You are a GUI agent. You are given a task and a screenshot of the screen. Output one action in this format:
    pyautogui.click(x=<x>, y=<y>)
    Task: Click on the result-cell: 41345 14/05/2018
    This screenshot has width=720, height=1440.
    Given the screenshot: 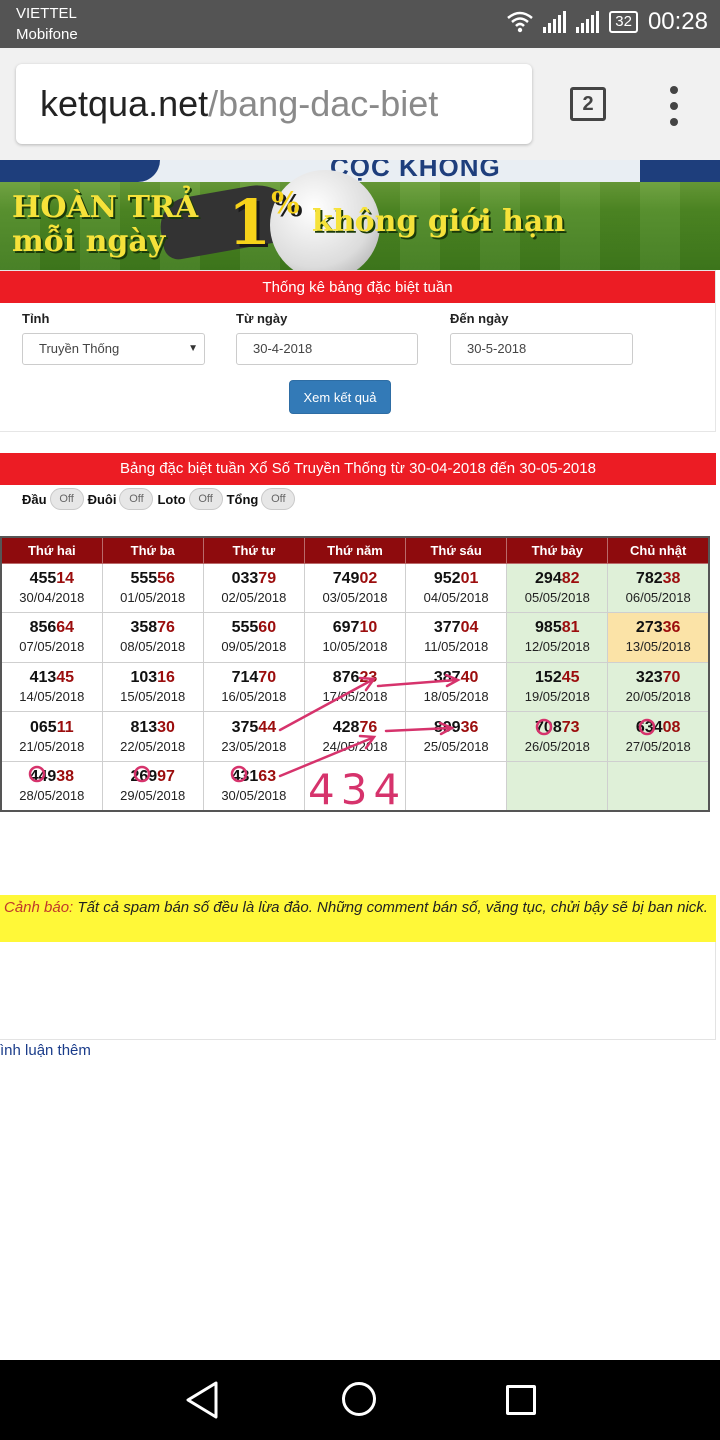 What is the action you would take?
    pyautogui.click(x=51, y=687)
    